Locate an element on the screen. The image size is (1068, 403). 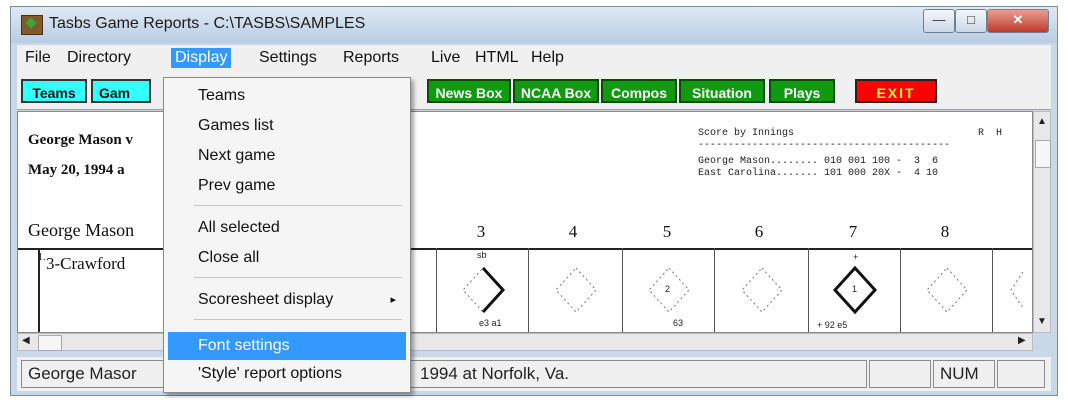
inning-header-5: 5 is located at coordinates (667, 231).